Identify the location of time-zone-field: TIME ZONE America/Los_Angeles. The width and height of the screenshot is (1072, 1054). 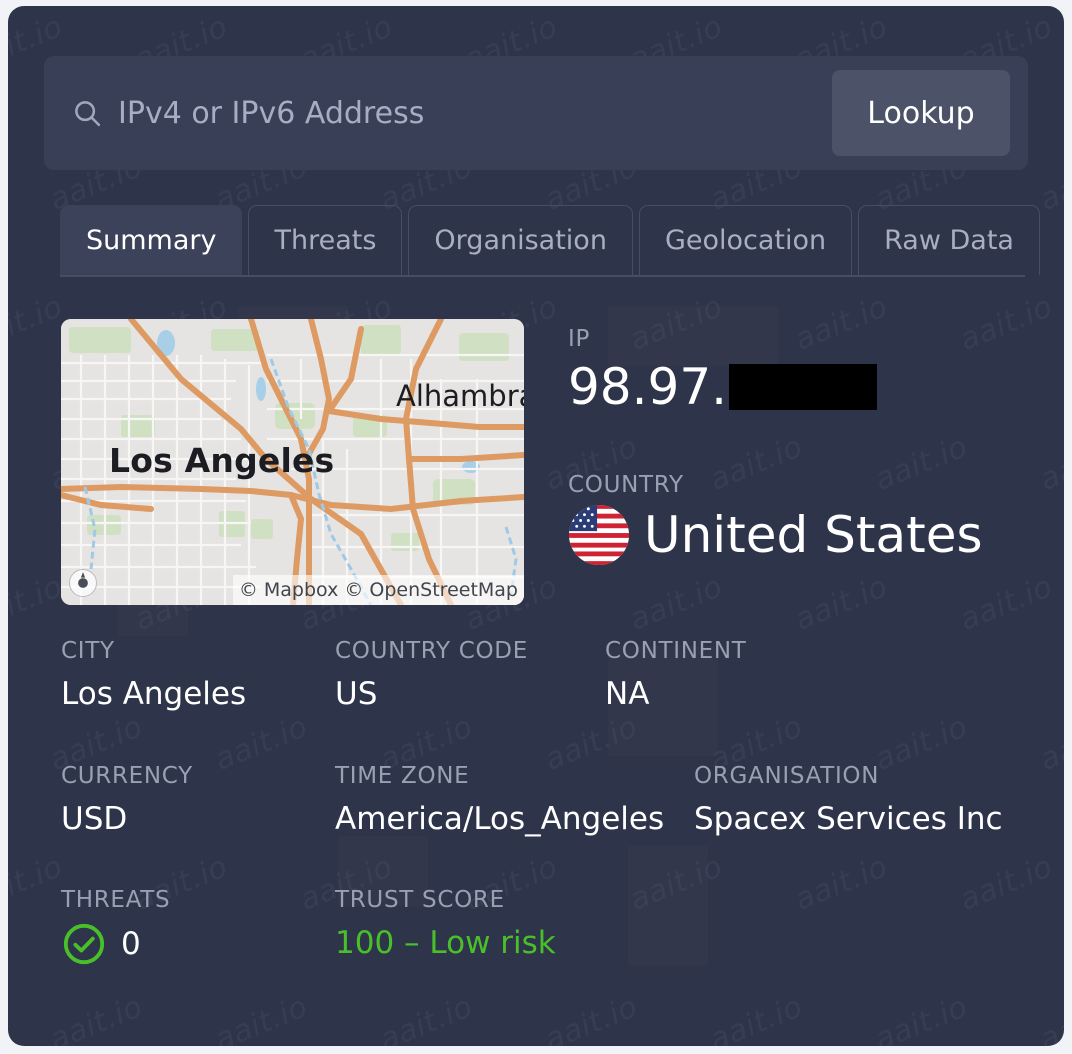
(499, 800).